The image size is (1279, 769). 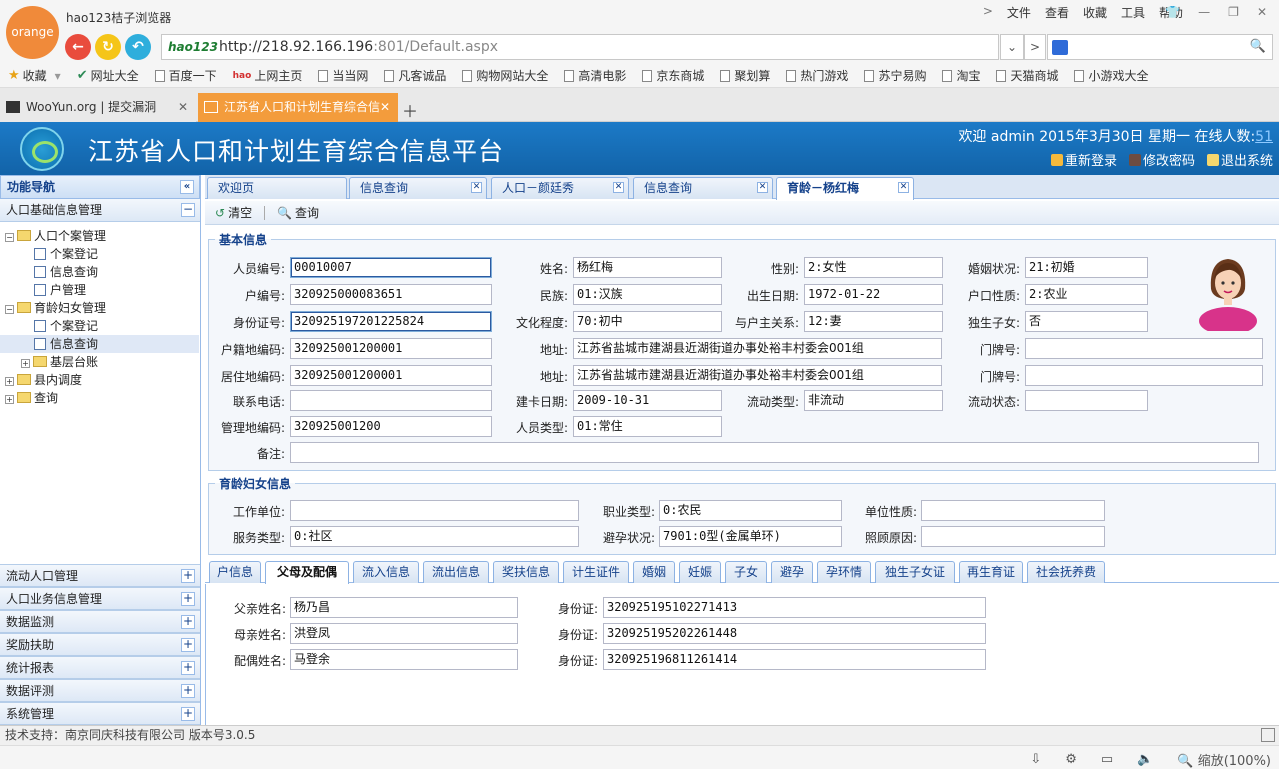 I want to click on tree-node-women-info-query: 信息查询, so click(x=99, y=344).